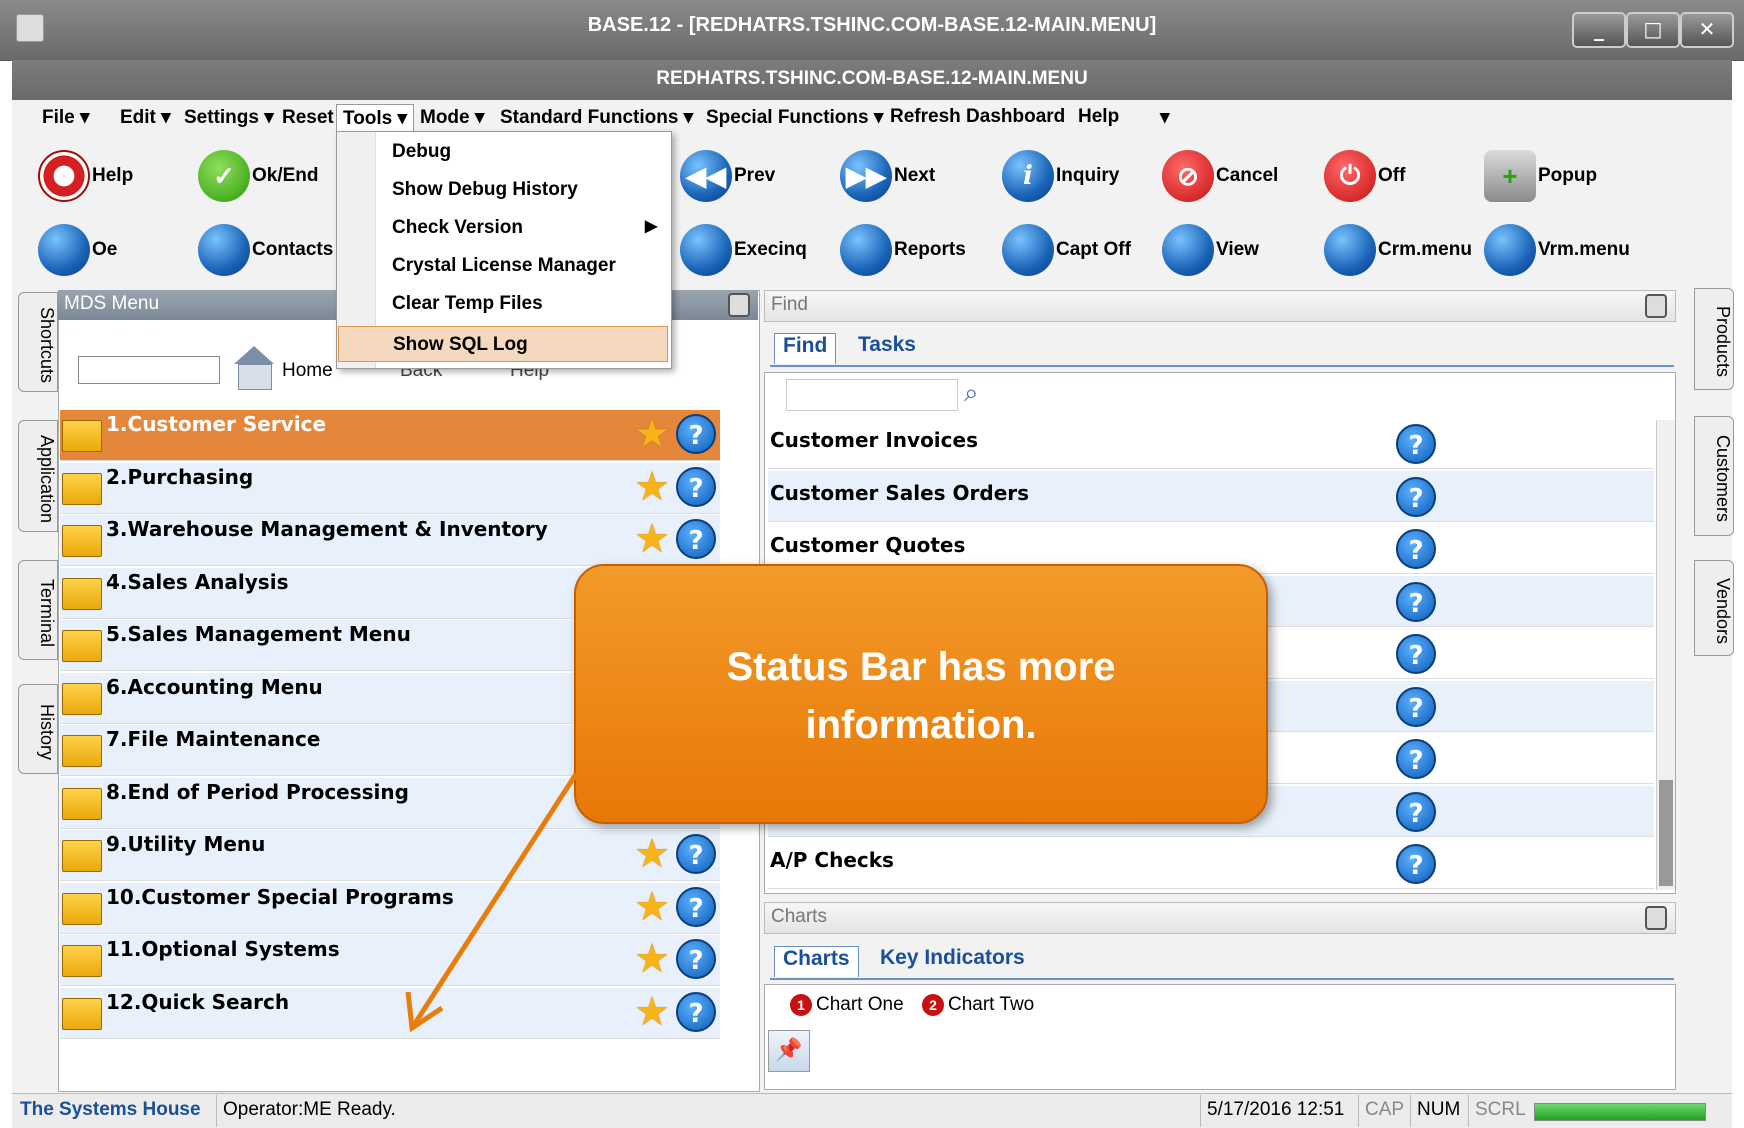  I want to click on capt-off-button: Capt Off, so click(1066, 250).